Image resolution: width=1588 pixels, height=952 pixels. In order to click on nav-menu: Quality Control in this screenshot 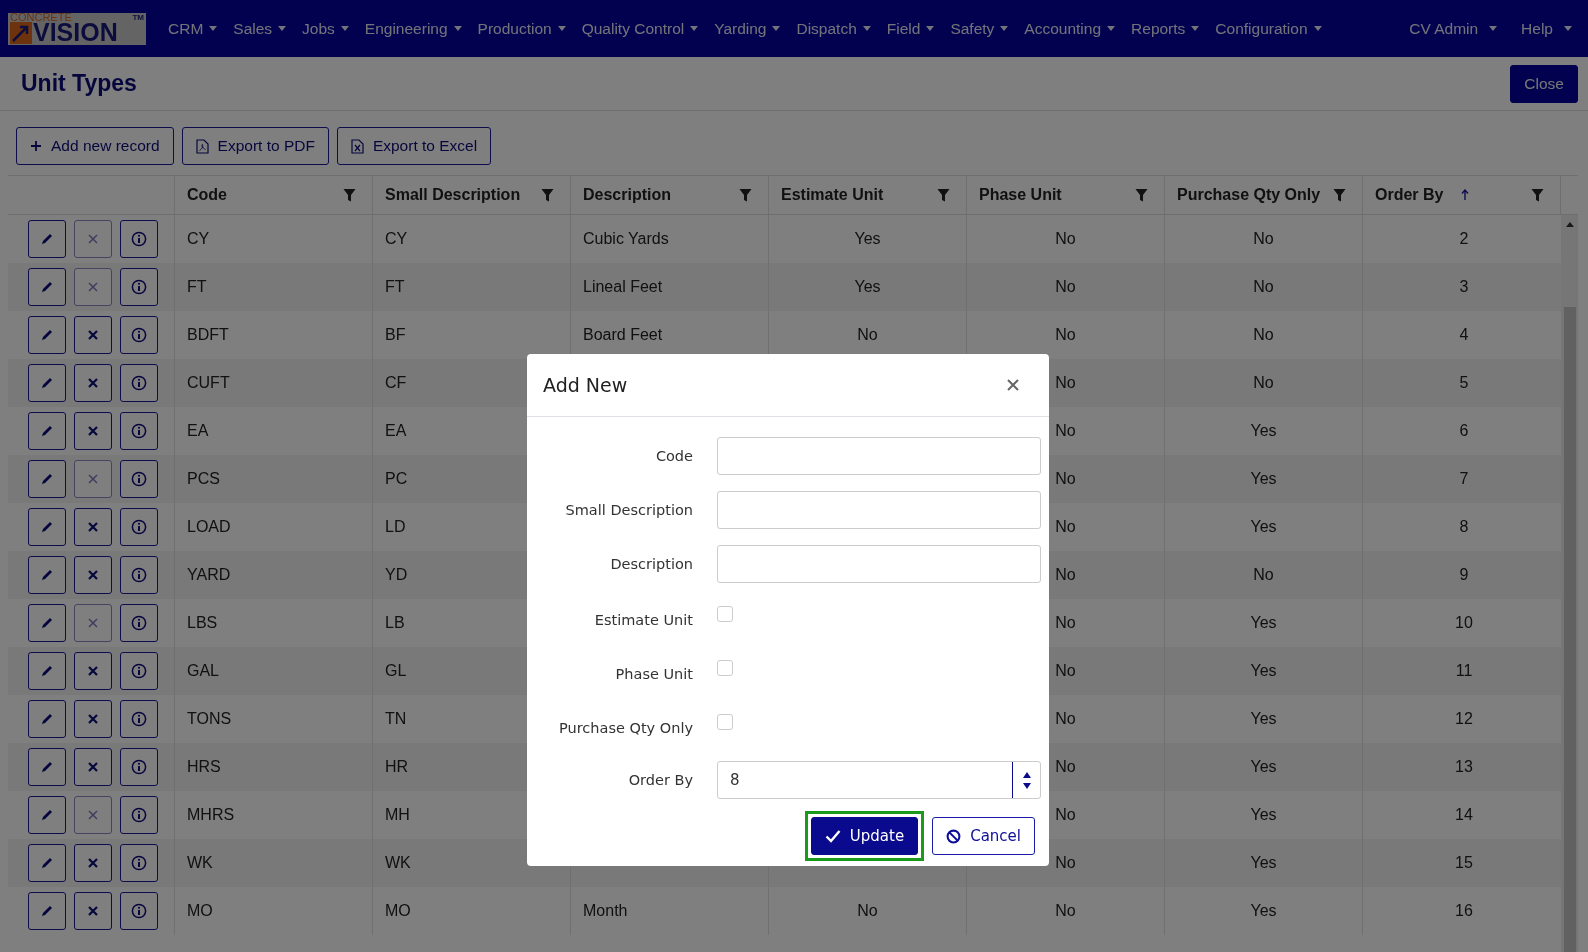, I will do `click(640, 28)`.